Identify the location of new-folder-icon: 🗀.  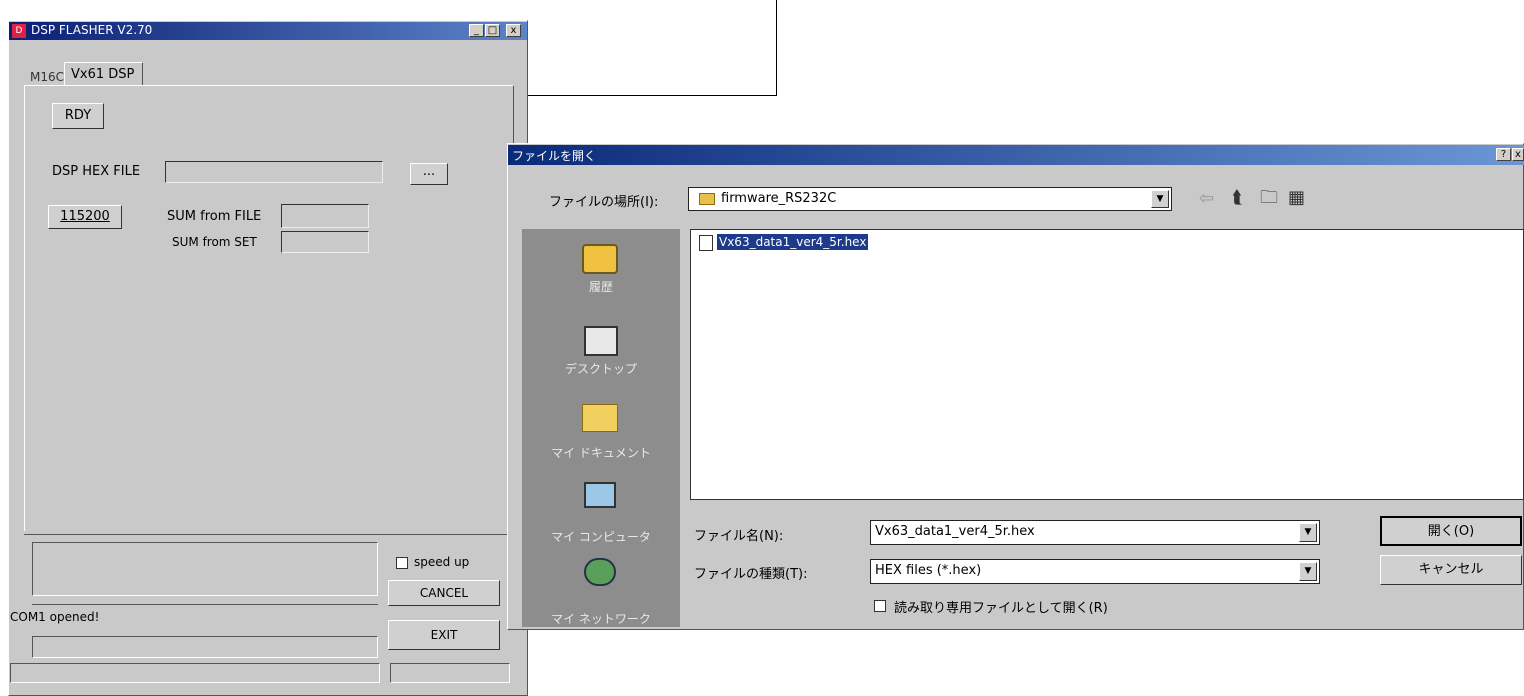
(1269, 198).